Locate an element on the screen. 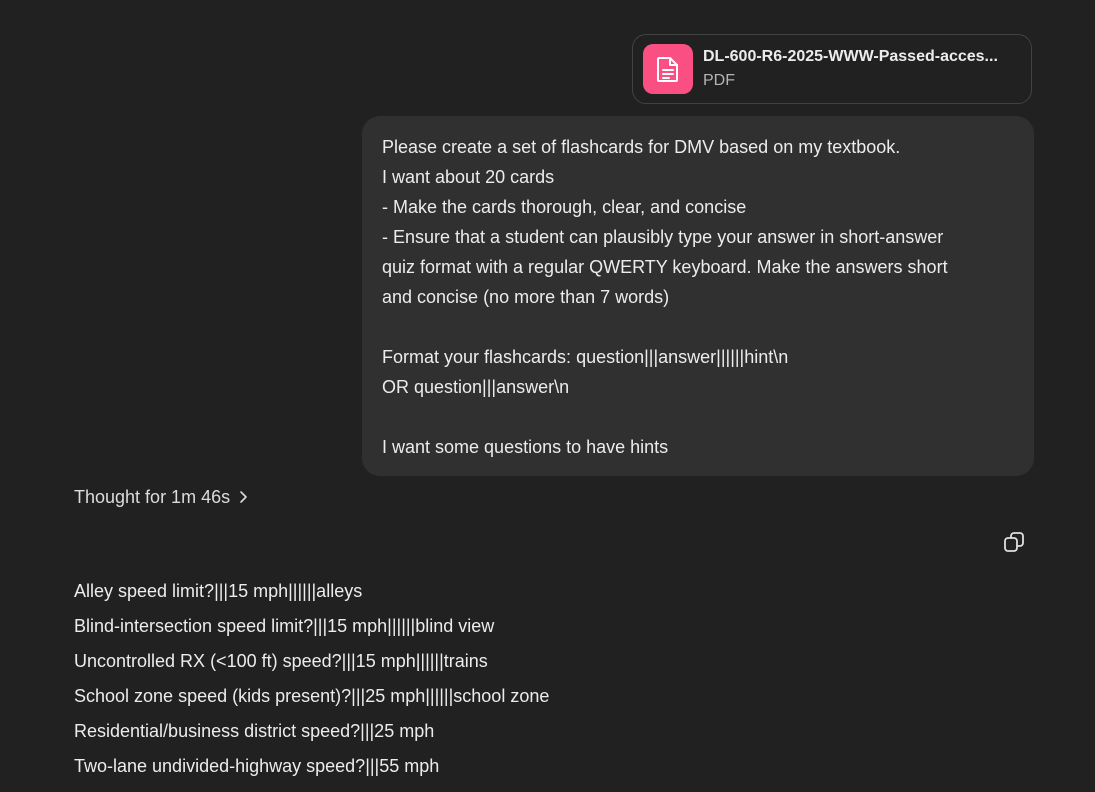 This screenshot has width=1095, height=792. copy-icon is located at coordinates (1014, 542).